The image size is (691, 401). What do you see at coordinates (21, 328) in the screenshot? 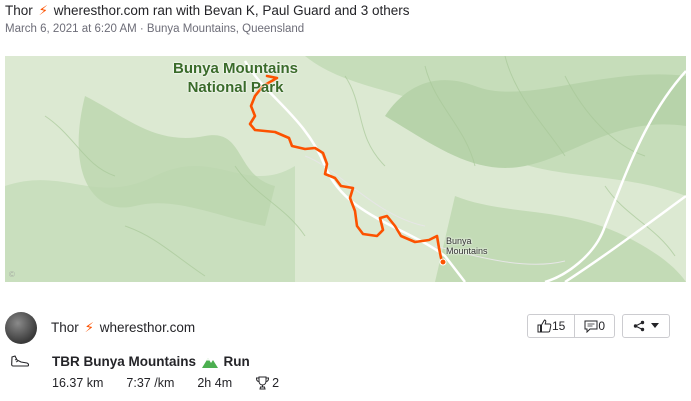
I see `avatar` at bounding box center [21, 328].